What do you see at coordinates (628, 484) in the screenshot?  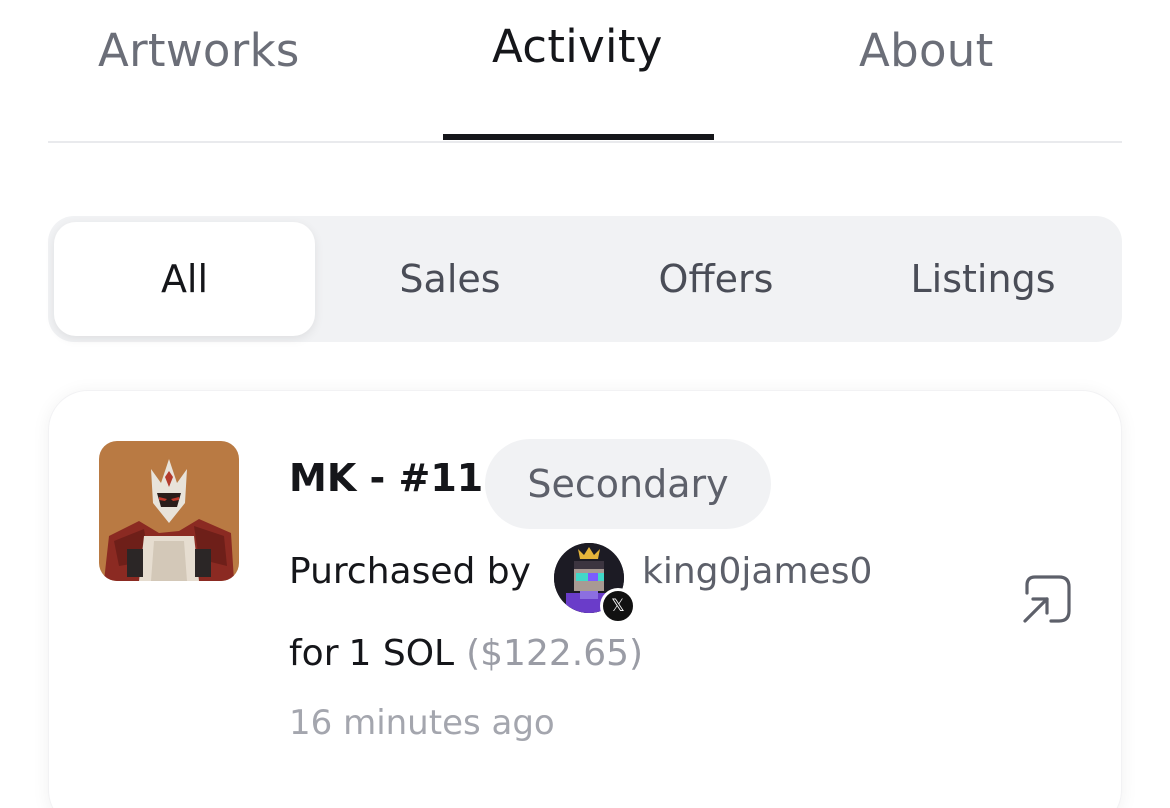 I see `sale-type-badge: Secondary` at bounding box center [628, 484].